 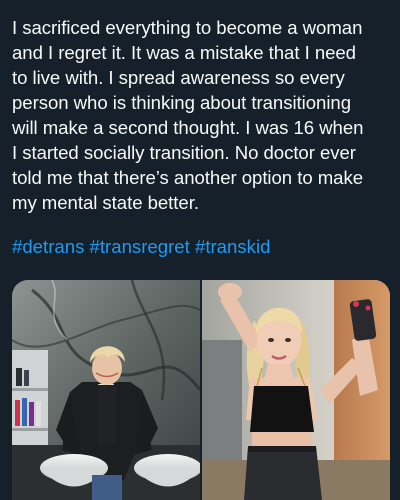 I want to click on hashtag-detrans: #detrans, so click(x=48, y=246).